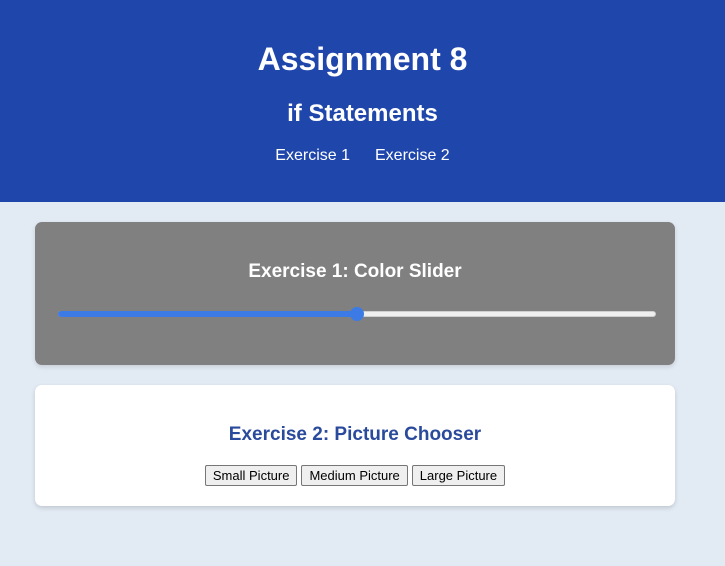 This screenshot has height=566, width=725. I want to click on page-subtitle: if Statements, so click(362, 113).